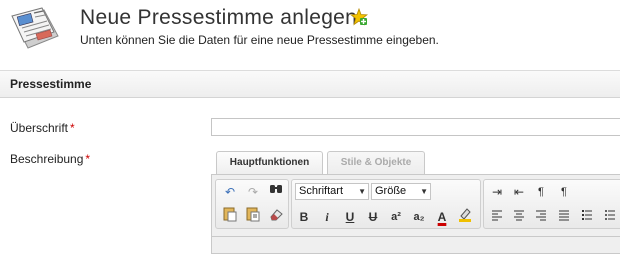  What do you see at coordinates (497, 192) in the screenshot?
I see `indent-icon: ⇥` at bounding box center [497, 192].